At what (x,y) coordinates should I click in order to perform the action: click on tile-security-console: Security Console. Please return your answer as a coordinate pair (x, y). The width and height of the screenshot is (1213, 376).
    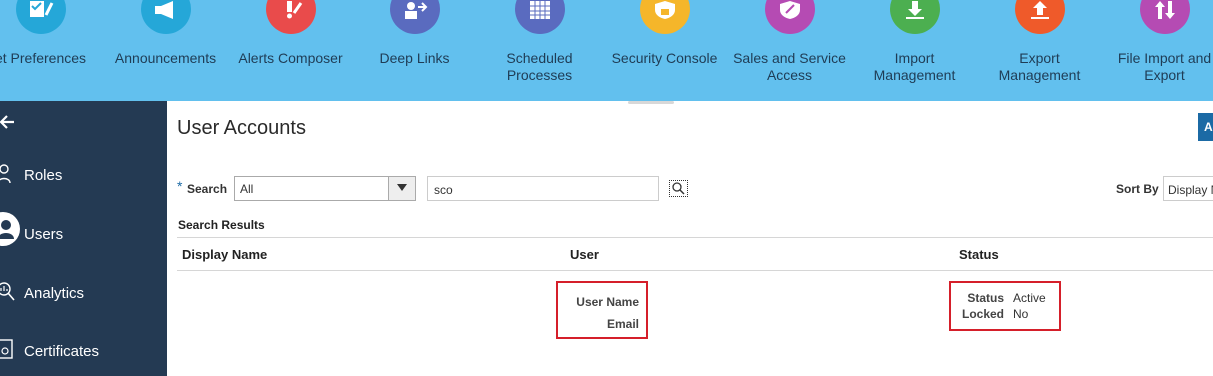
    Looking at the image, I should click on (664, 50).